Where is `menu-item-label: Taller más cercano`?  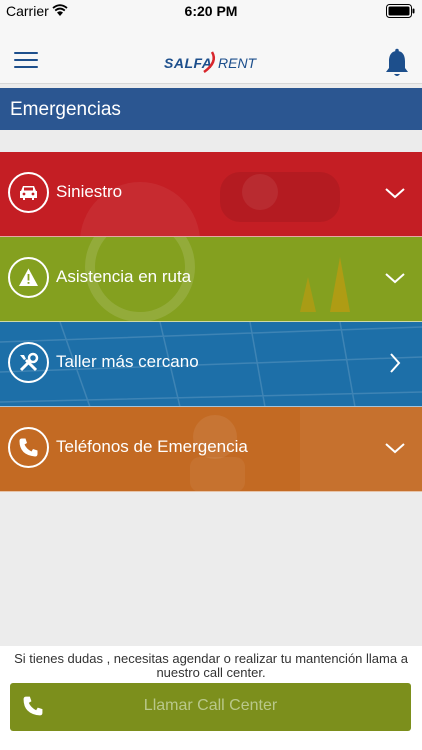 menu-item-label: Taller más cercano is located at coordinates (127, 361).